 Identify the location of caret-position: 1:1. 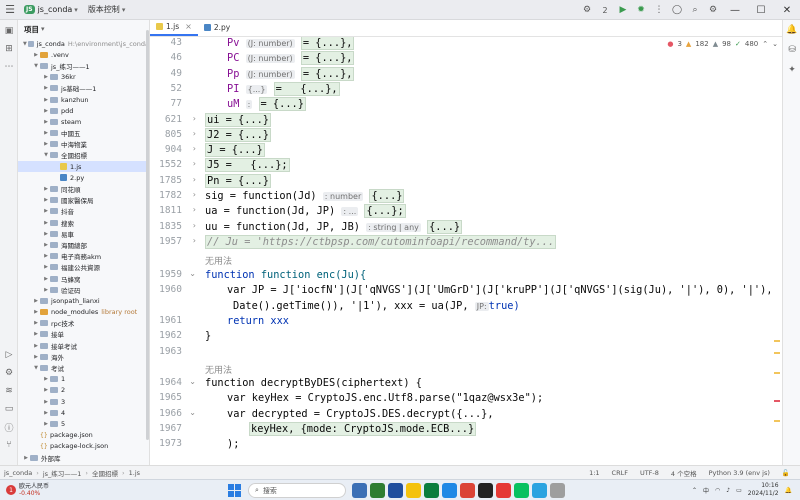
(594, 473).